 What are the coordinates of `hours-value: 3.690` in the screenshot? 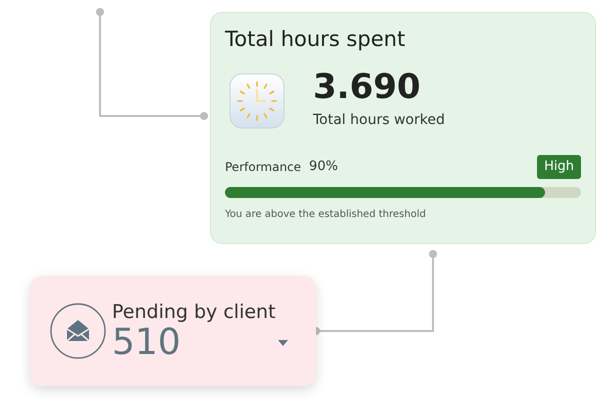 It's located at (367, 87).